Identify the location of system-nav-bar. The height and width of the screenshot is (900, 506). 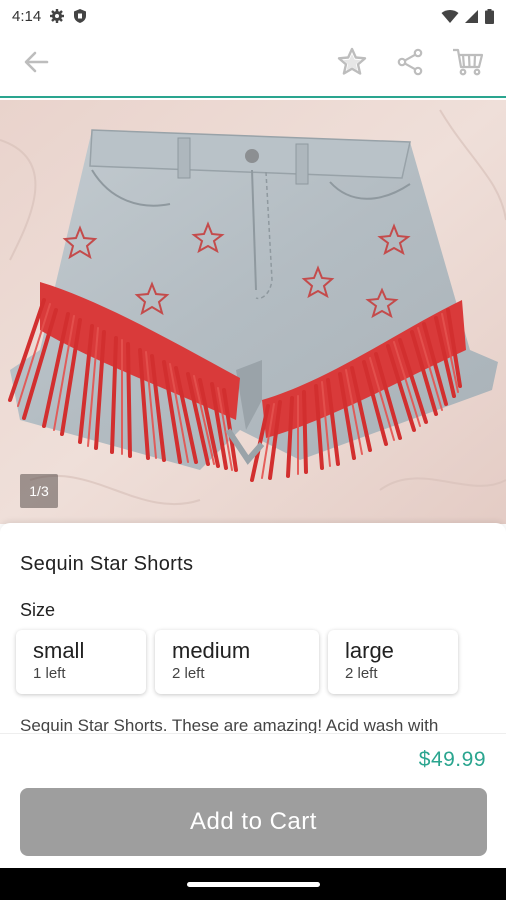
(253, 884).